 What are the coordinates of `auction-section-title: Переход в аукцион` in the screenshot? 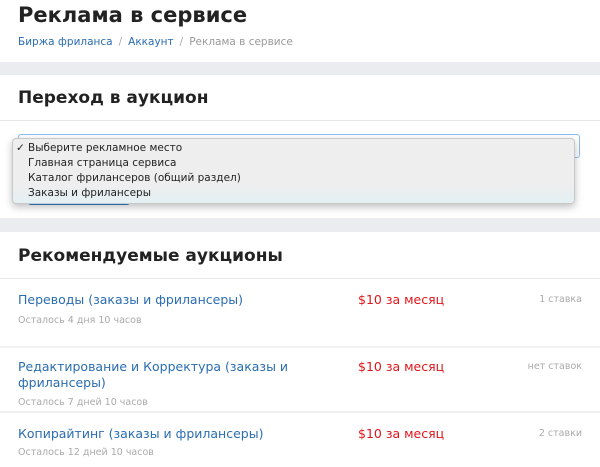 It's located at (113, 98).